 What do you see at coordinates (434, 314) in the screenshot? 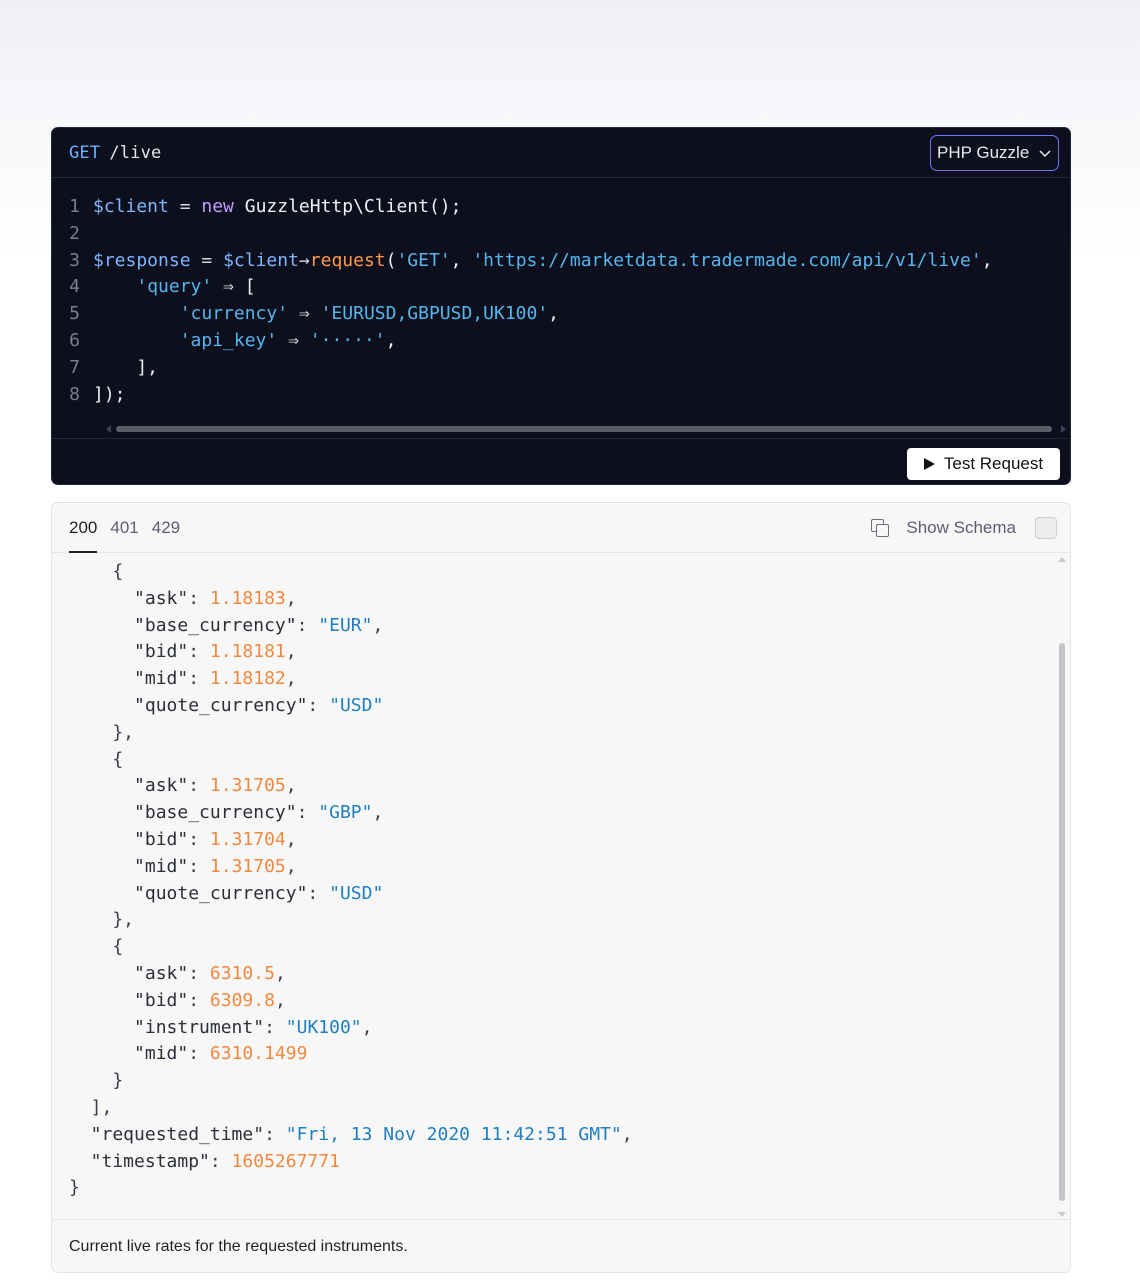
I see `code-token: 'EURUSD,GBPUSD,UK100'` at bounding box center [434, 314].